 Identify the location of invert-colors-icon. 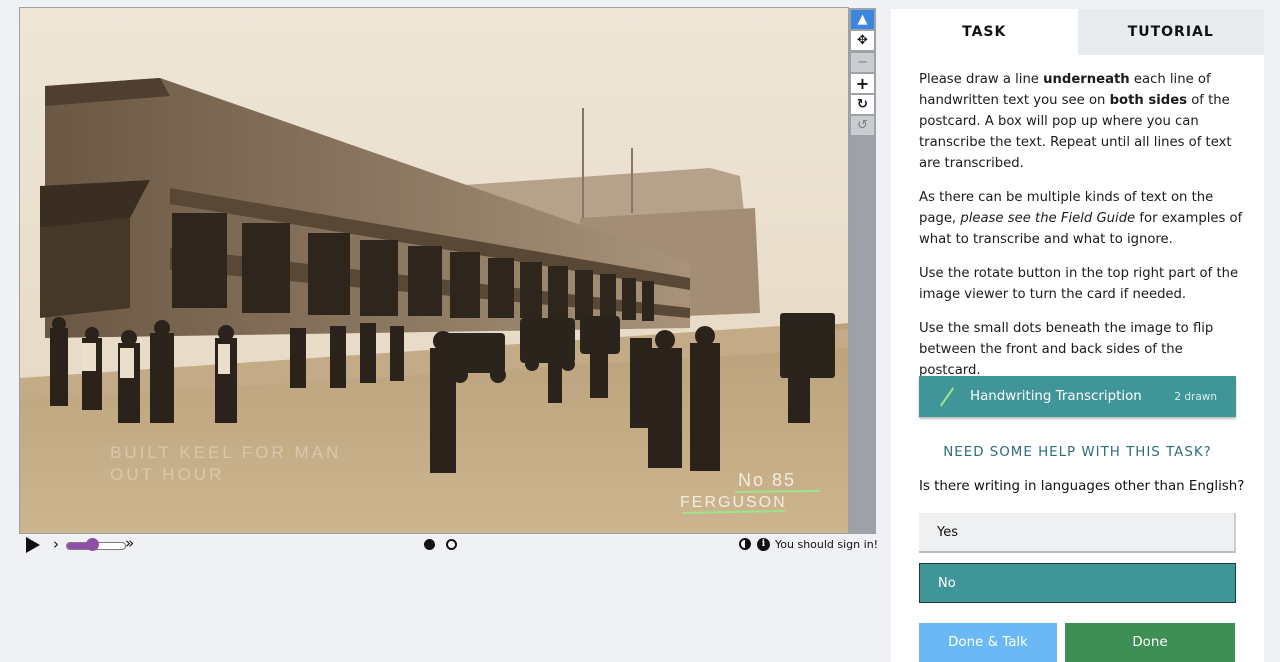
(745, 544).